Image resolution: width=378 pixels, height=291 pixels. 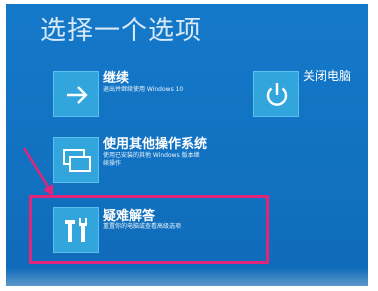 I want to click on power-icon, so click(x=277, y=94).